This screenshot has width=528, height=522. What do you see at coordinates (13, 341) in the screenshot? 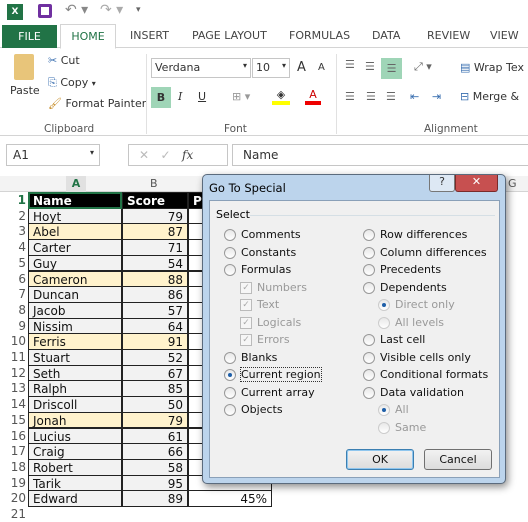
I see `row-header: 10` at bounding box center [13, 341].